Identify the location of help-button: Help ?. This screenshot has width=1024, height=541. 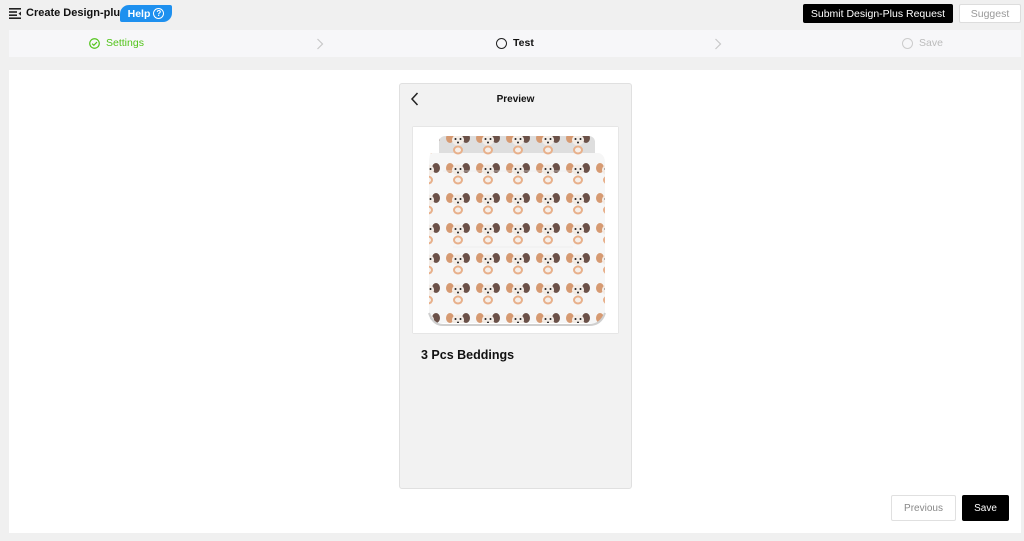
(146, 13).